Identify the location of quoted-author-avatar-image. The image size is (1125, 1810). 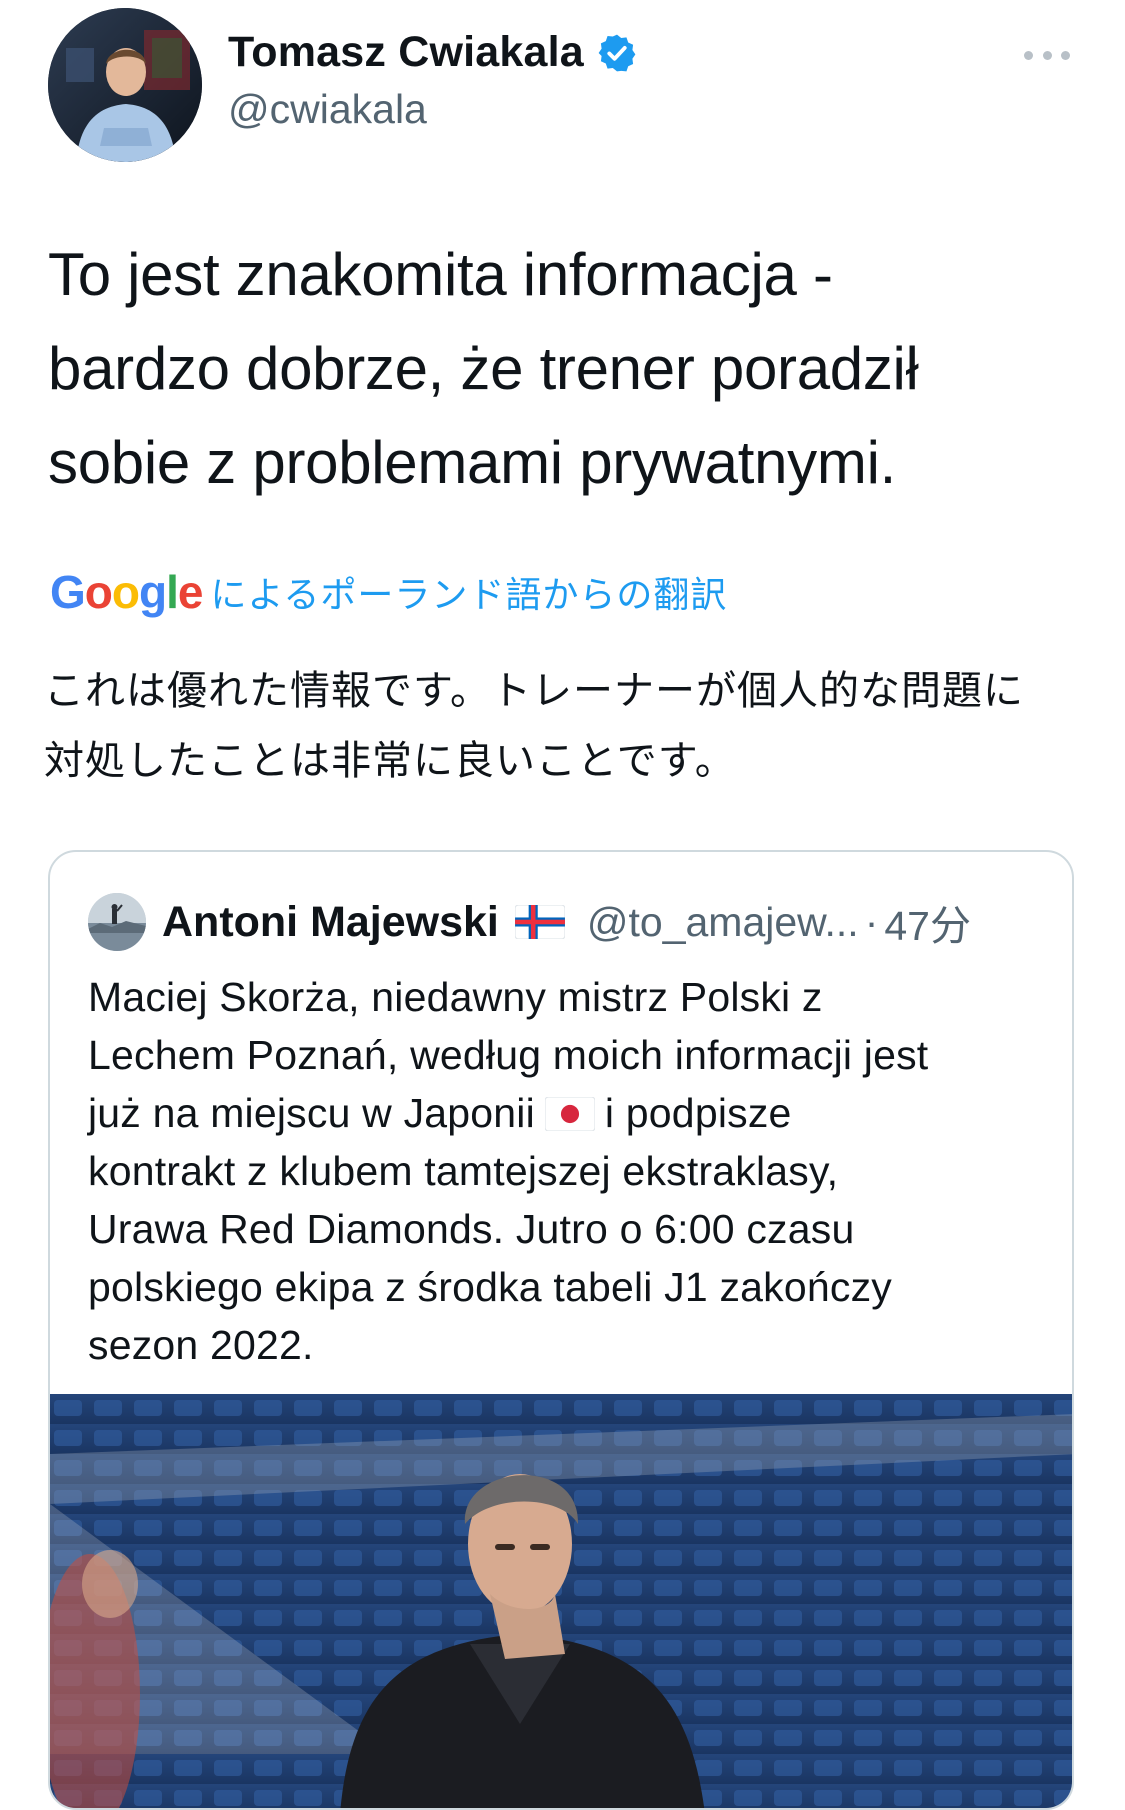
(117, 922).